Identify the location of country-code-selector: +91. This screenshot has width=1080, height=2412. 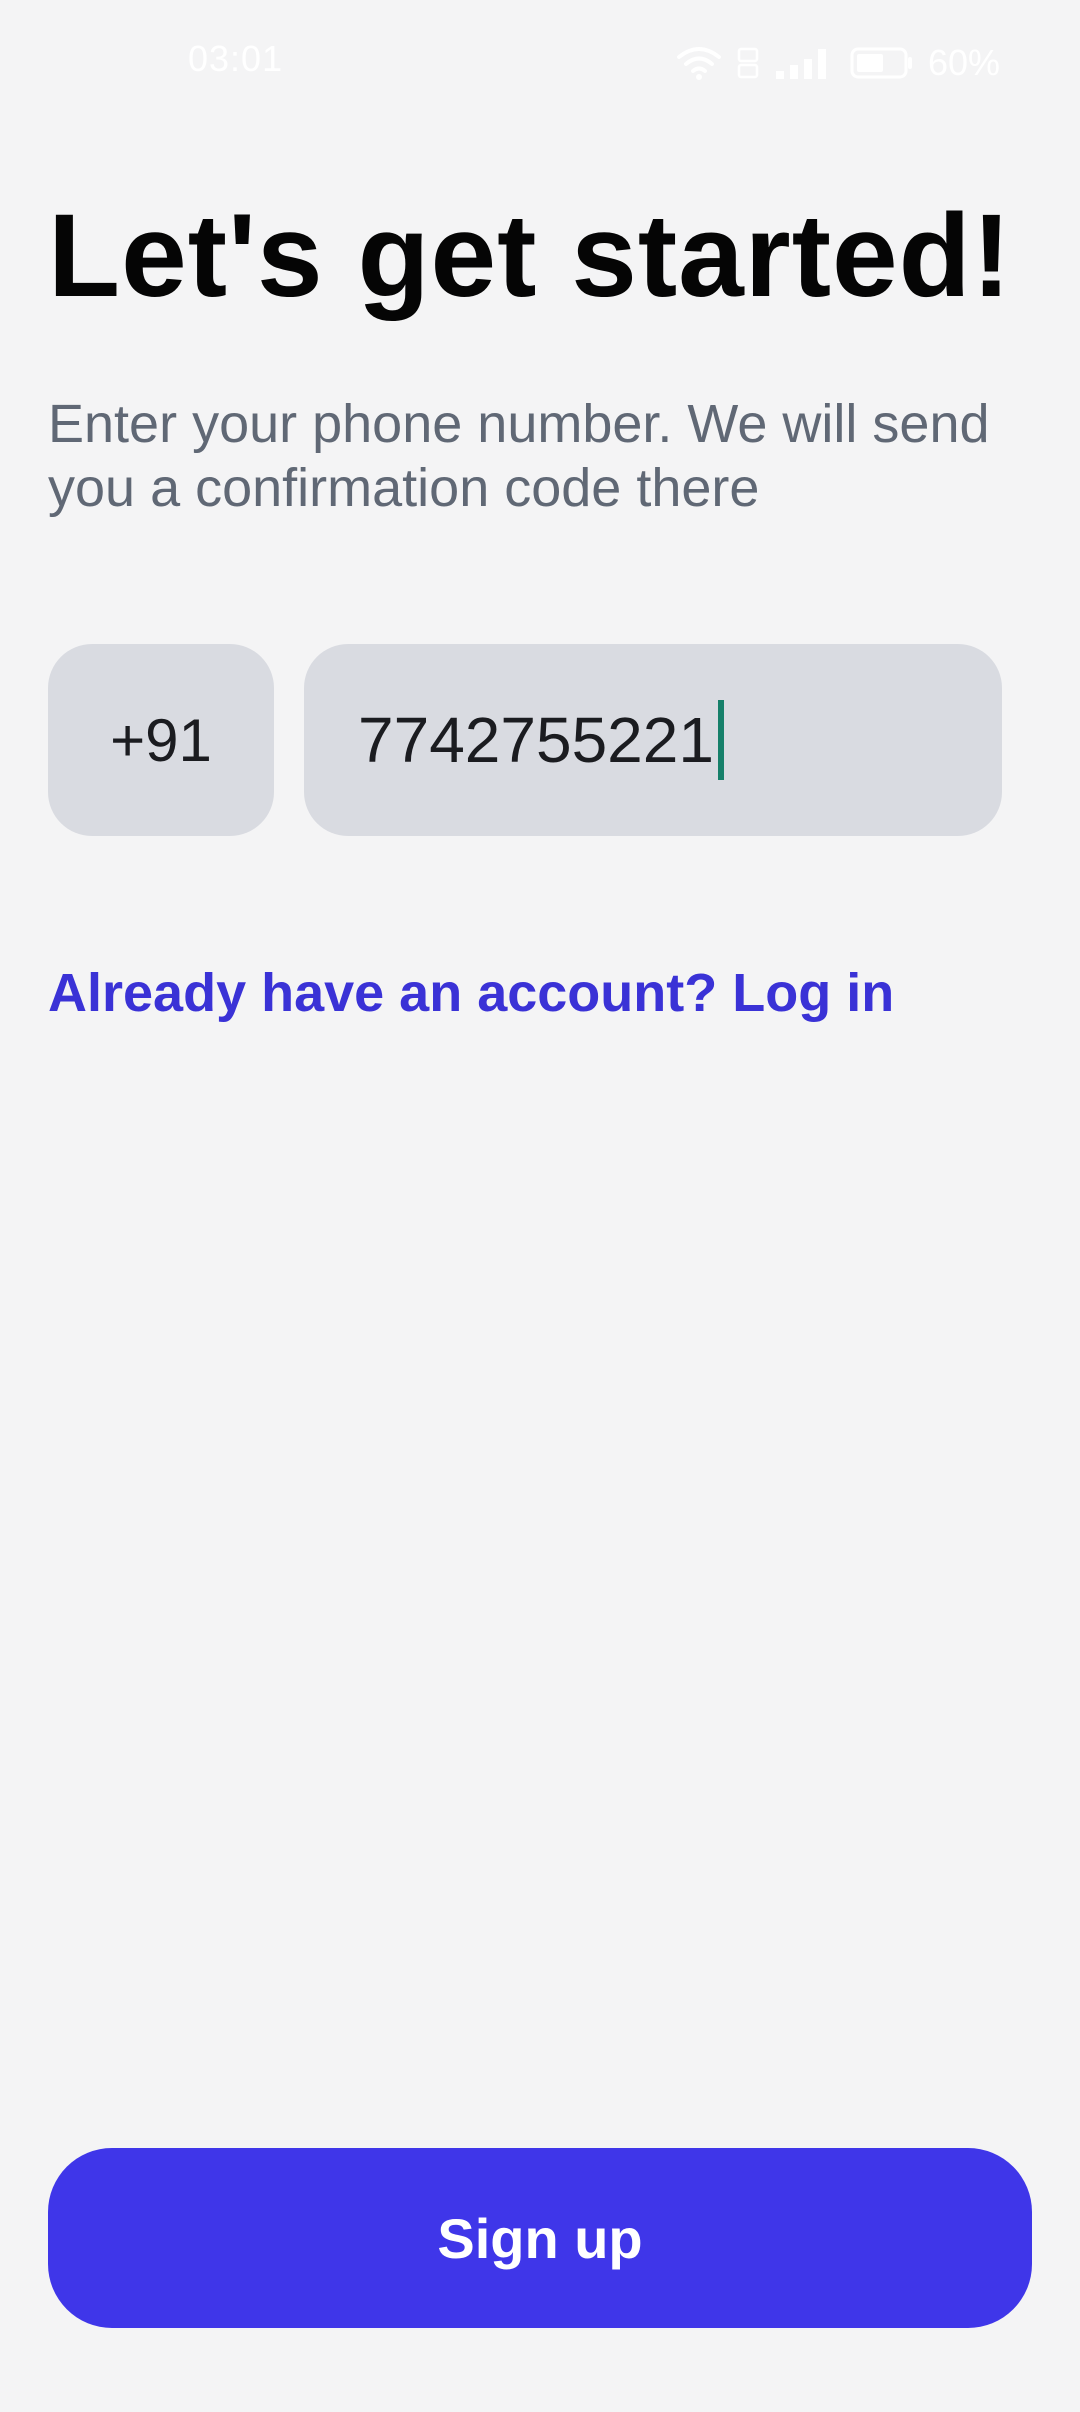
(161, 740).